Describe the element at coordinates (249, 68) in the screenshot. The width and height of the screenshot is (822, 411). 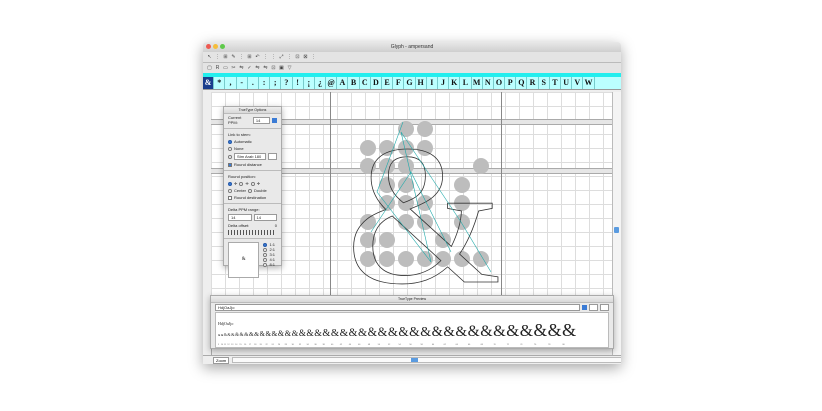
I see `toolbar-tool: ✓` at that location.